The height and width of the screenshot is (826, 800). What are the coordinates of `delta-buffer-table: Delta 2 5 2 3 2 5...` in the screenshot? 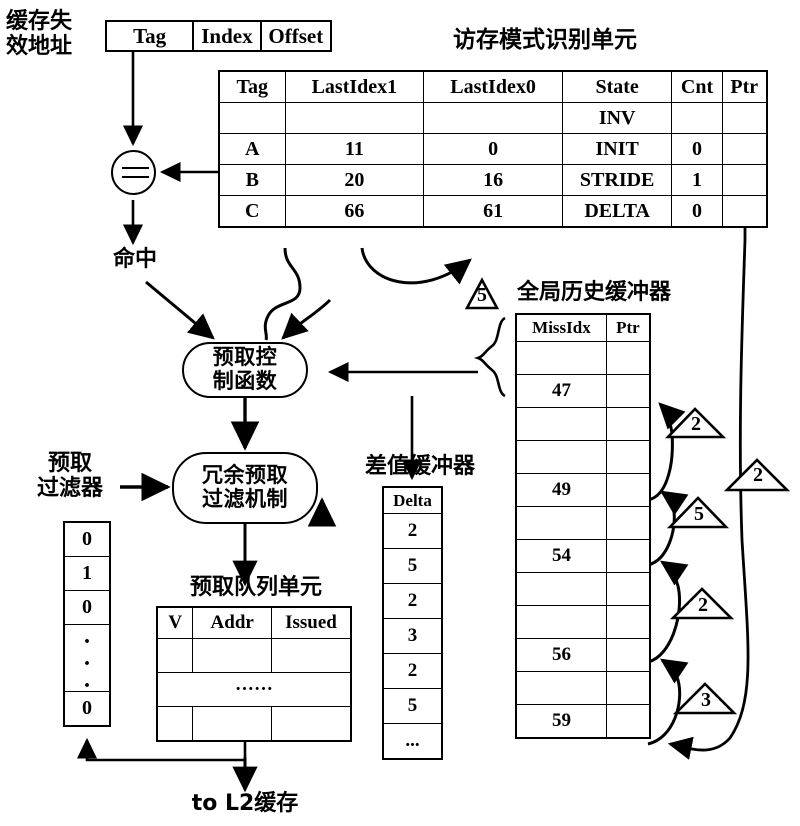 It's located at (412, 623).